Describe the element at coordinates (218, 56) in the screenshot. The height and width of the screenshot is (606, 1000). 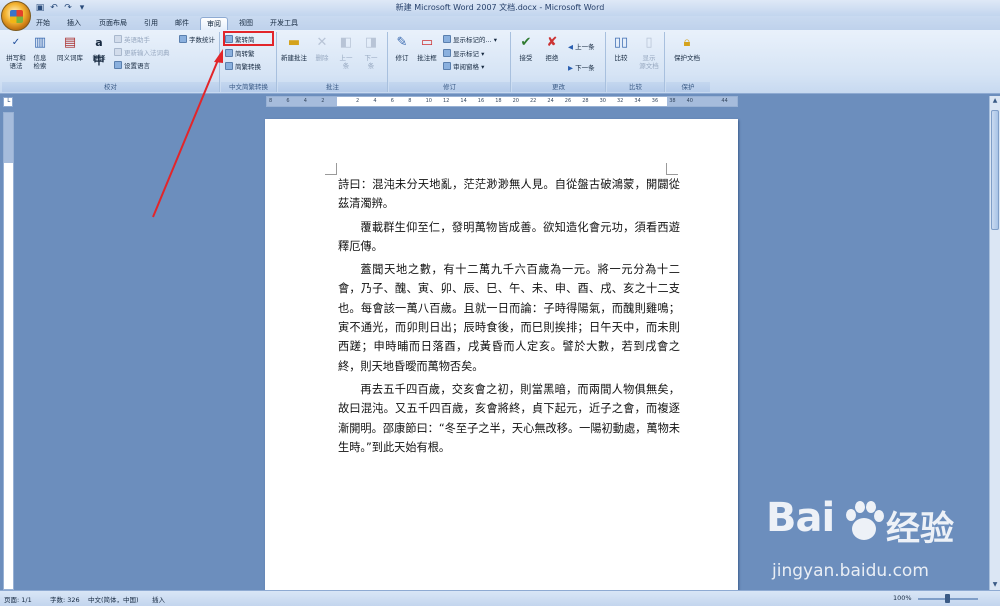
I see `arrow-head` at that location.